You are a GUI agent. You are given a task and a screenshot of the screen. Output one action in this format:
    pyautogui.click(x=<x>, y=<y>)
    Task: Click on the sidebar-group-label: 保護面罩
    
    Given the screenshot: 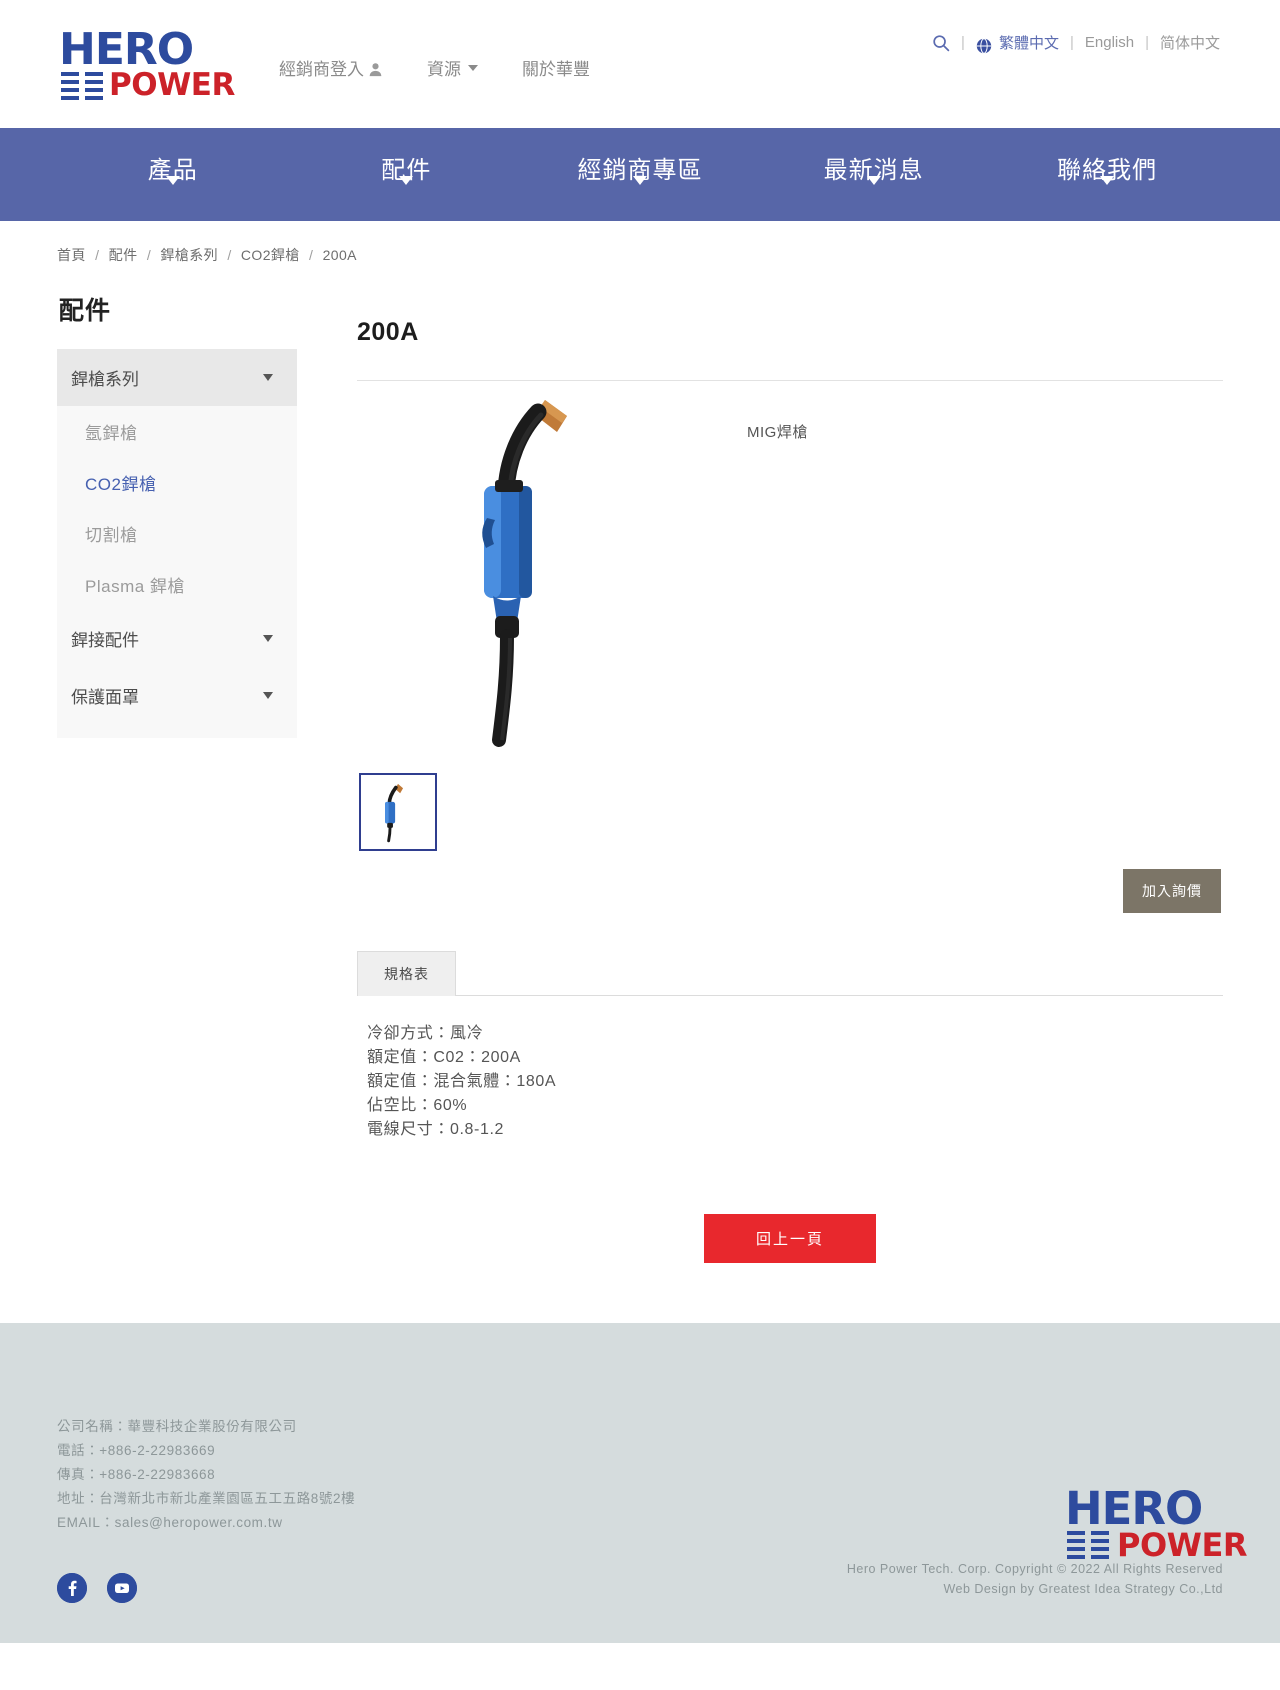 What is the action you would take?
    pyautogui.click(x=105, y=697)
    